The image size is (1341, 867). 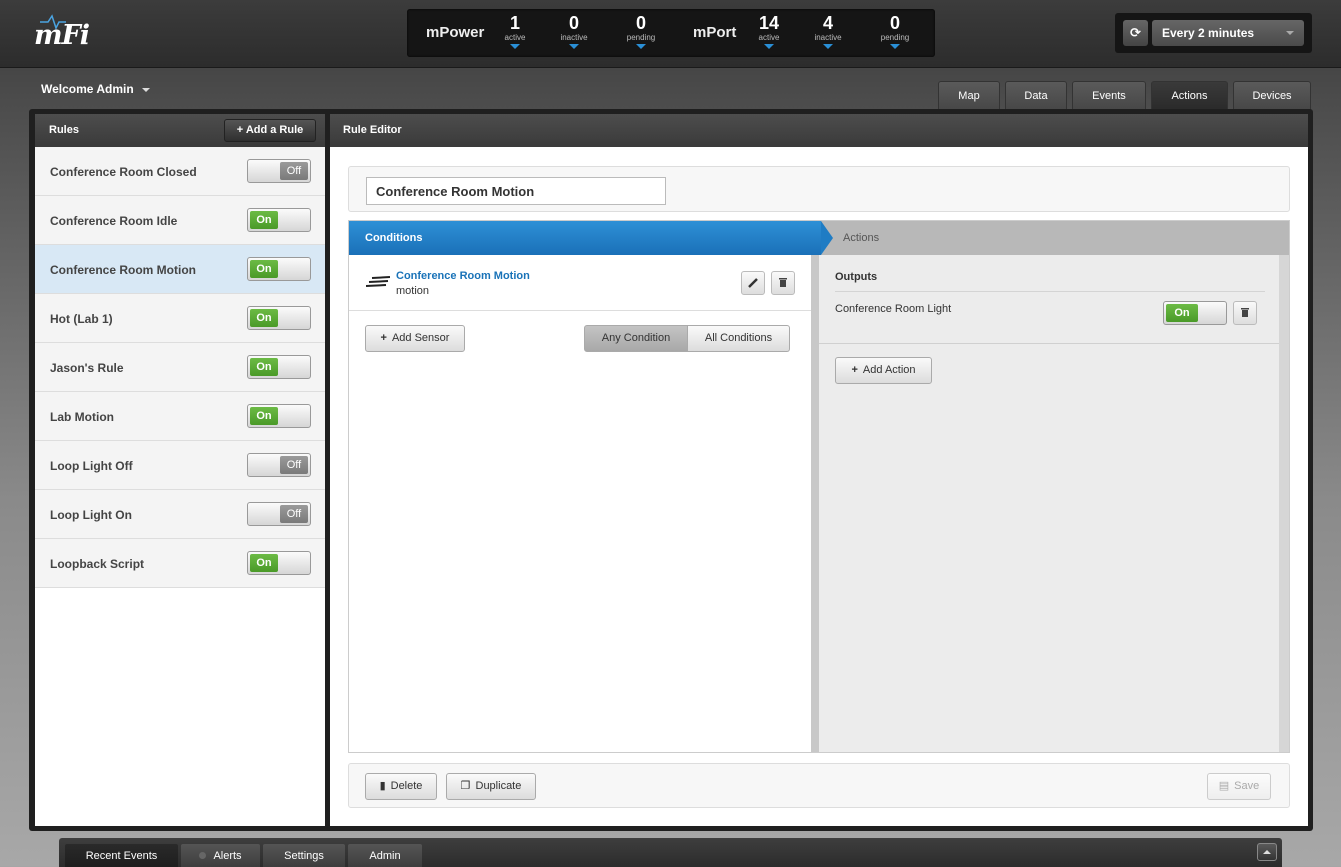 I want to click on refresh-interval-select: Every 2 minutes, so click(x=1228, y=33).